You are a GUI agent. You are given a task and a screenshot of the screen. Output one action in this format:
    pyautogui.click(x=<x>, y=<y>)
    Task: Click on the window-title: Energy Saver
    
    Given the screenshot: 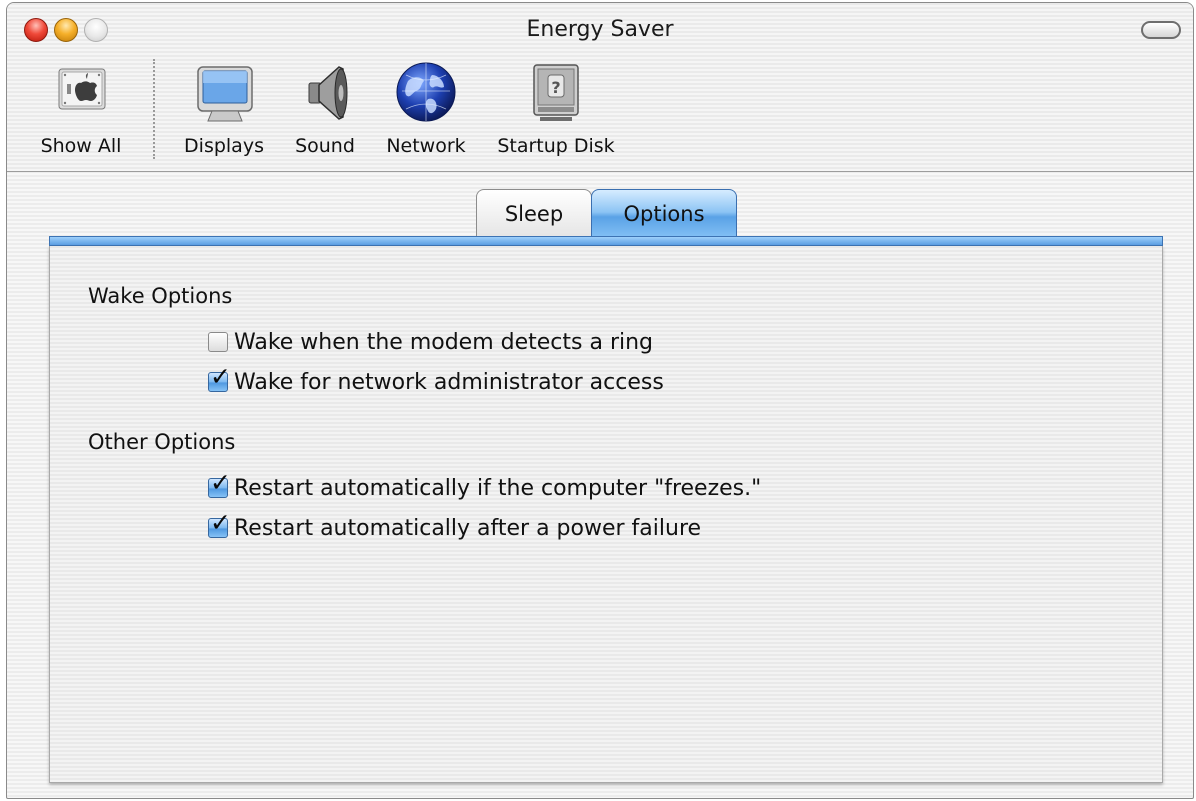 What is the action you would take?
    pyautogui.click(x=600, y=29)
    